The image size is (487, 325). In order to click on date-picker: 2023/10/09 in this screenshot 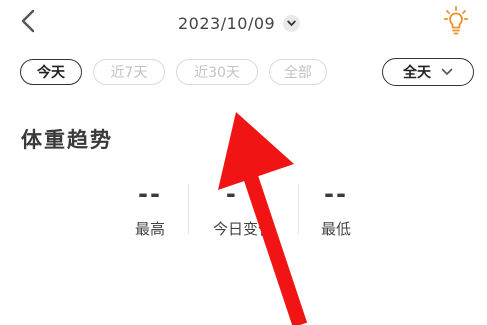, I will do `click(239, 23)`.